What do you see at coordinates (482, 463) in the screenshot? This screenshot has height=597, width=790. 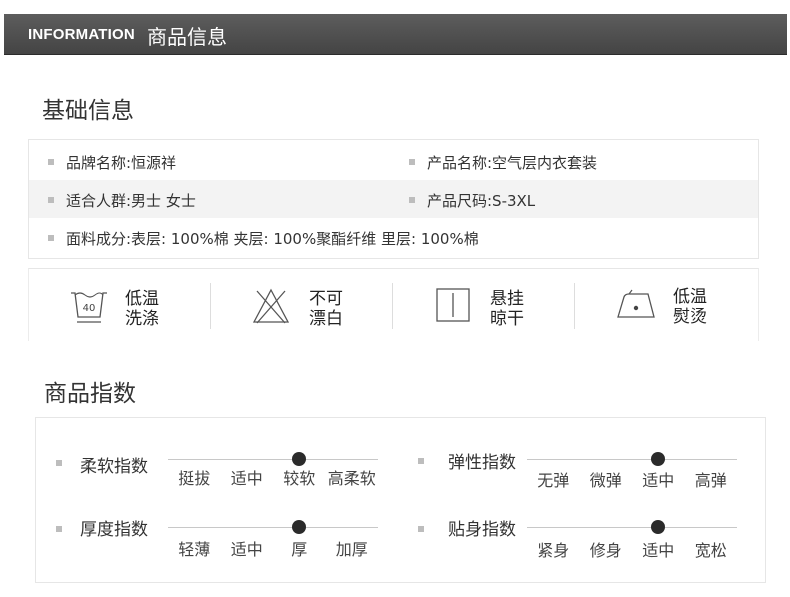 I see `index-label: 弹性指数` at bounding box center [482, 463].